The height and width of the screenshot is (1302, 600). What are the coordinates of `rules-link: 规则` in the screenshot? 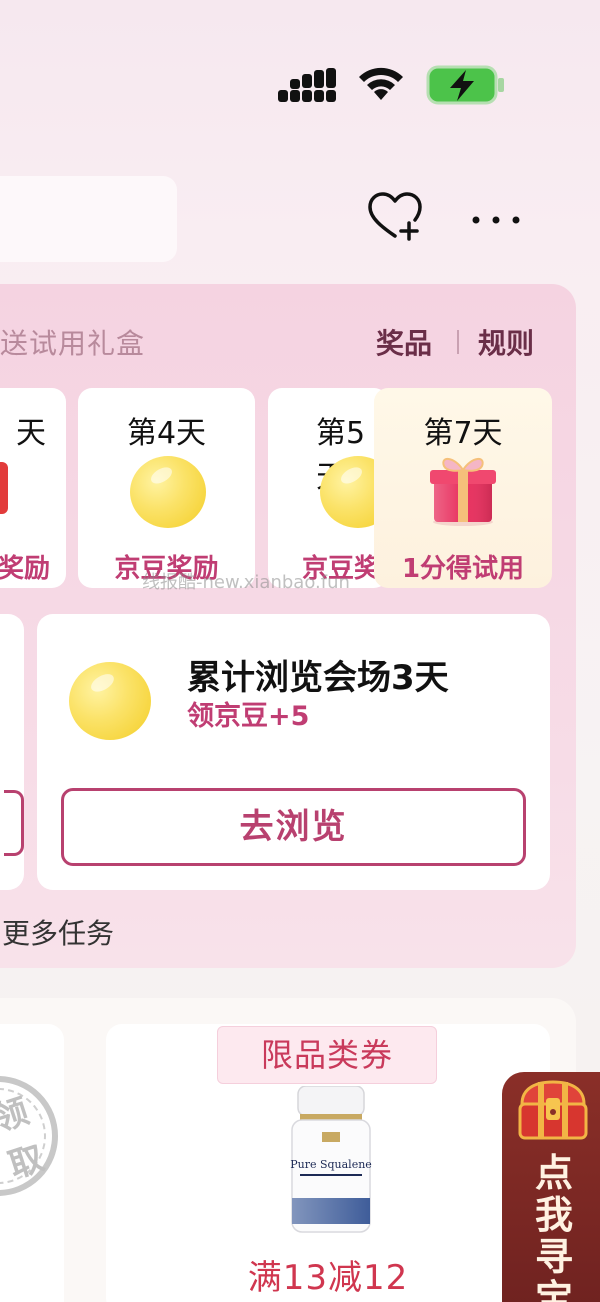 It's located at (506, 342).